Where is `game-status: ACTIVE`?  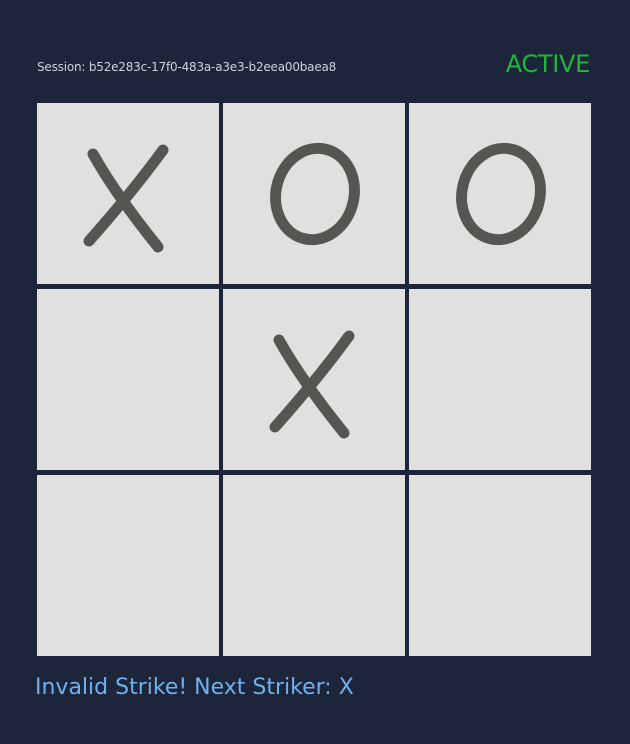
game-status: ACTIVE is located at coordinates (548, 64).